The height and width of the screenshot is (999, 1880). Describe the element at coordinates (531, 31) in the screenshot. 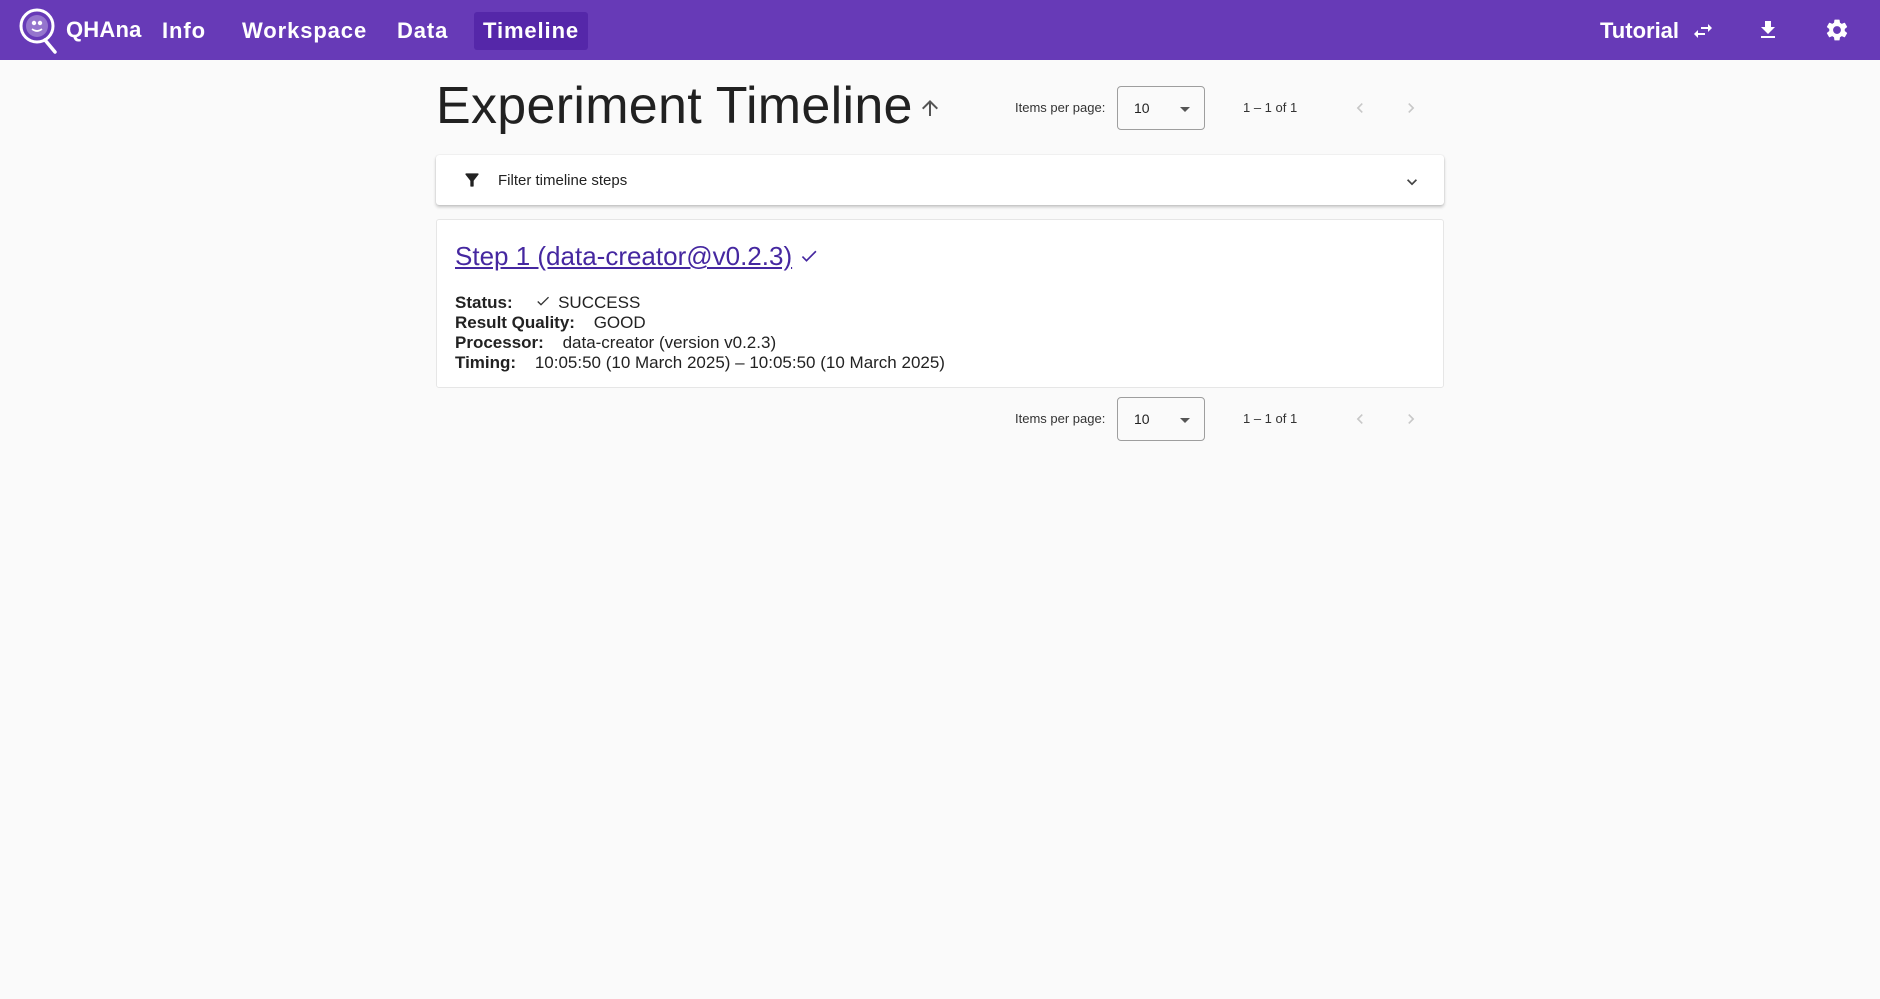

I see `nav-timeline: Timeline` at that location.